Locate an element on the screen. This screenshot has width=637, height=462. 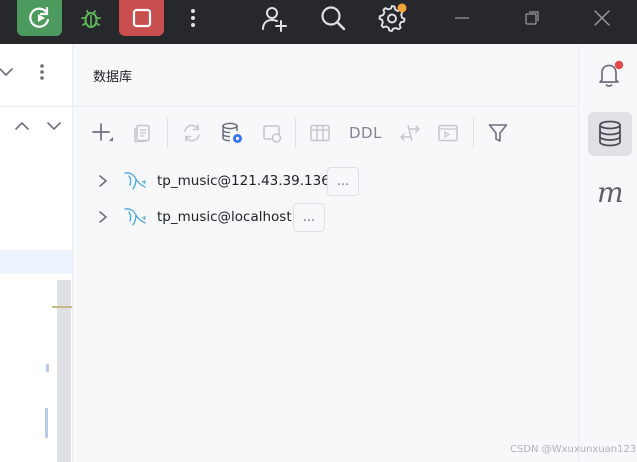
query-console-button is located at coordinates (448, 133).